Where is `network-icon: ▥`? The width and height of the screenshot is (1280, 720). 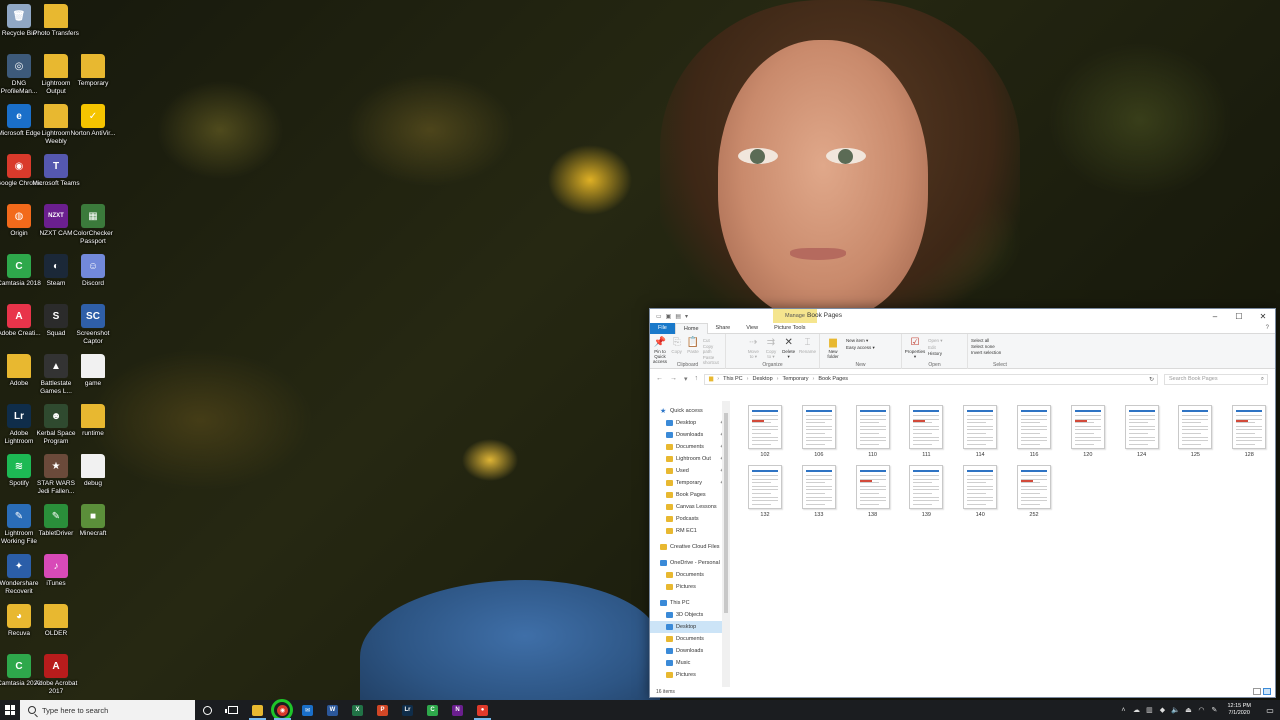 network-icon: ▥ is located at coordinates (1149, 710).